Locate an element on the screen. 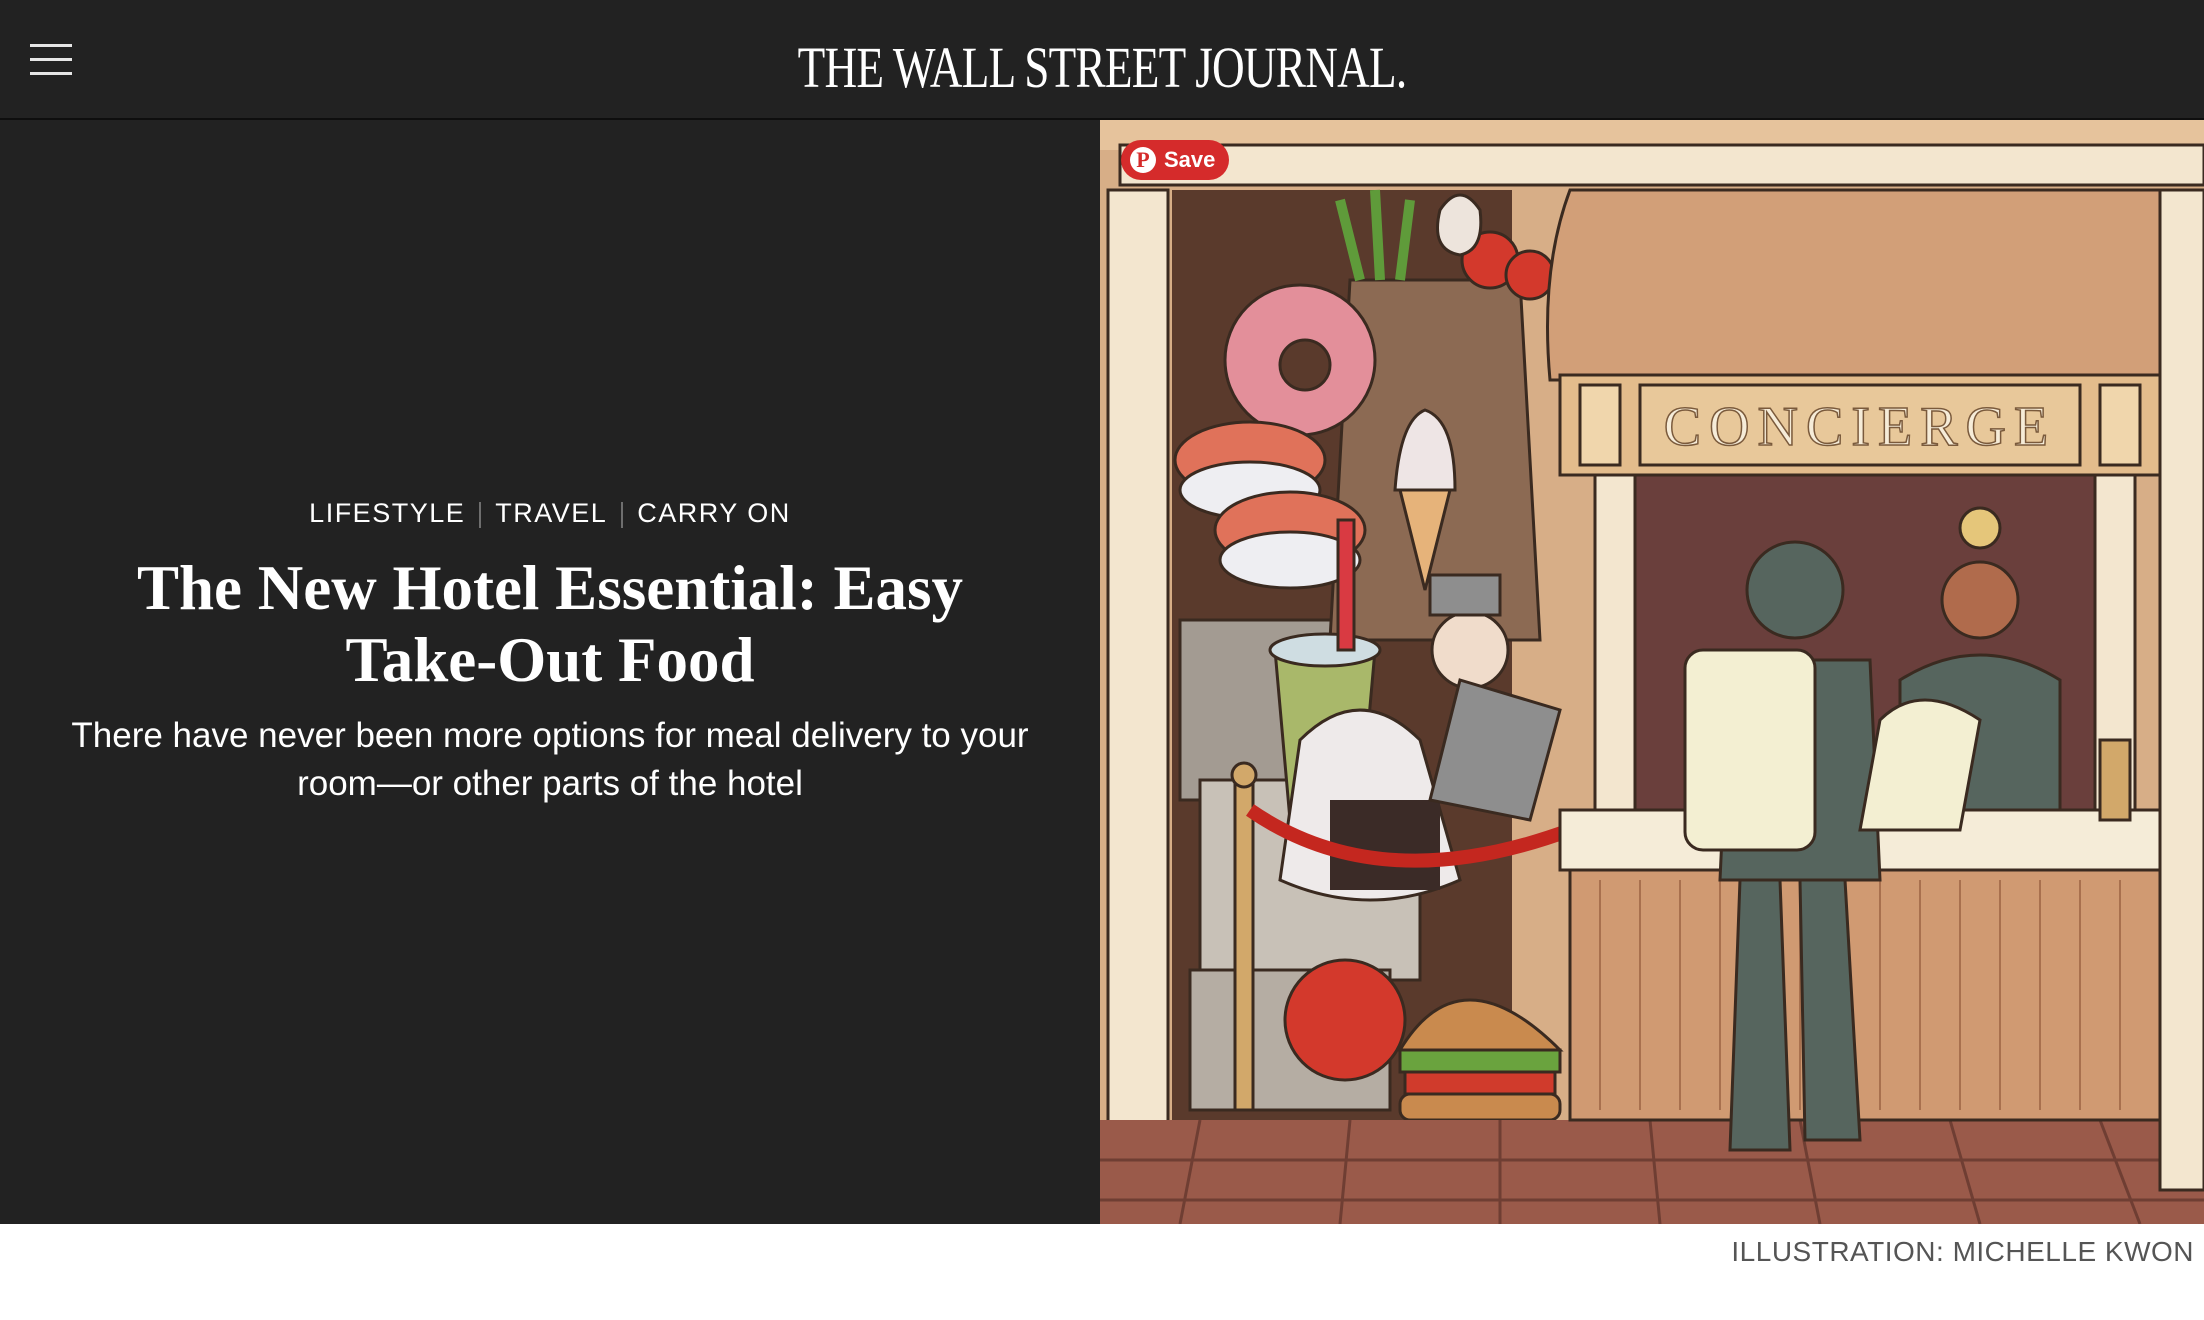  left-column is located at coordinates (1138, 690).